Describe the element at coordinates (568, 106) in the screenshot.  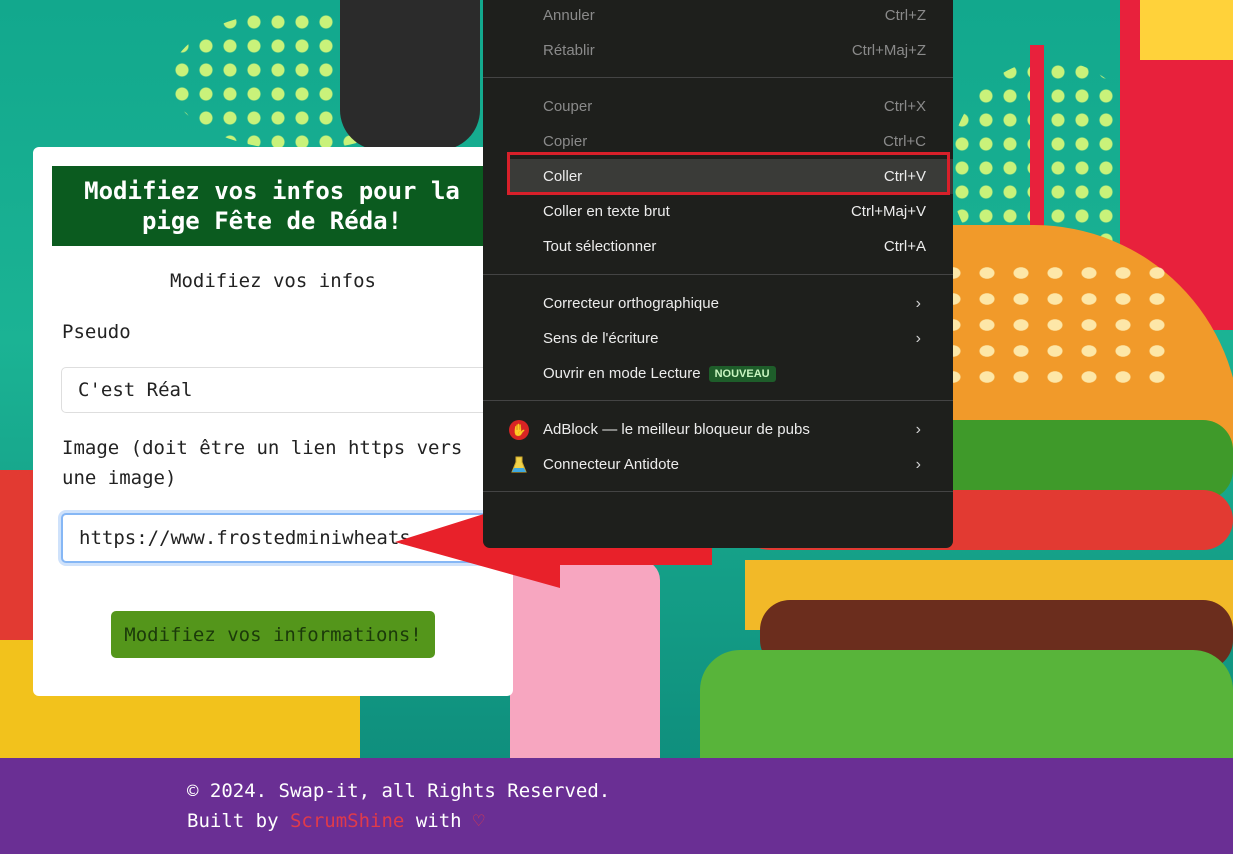
I see `menu-item-label: Couper` at that location.